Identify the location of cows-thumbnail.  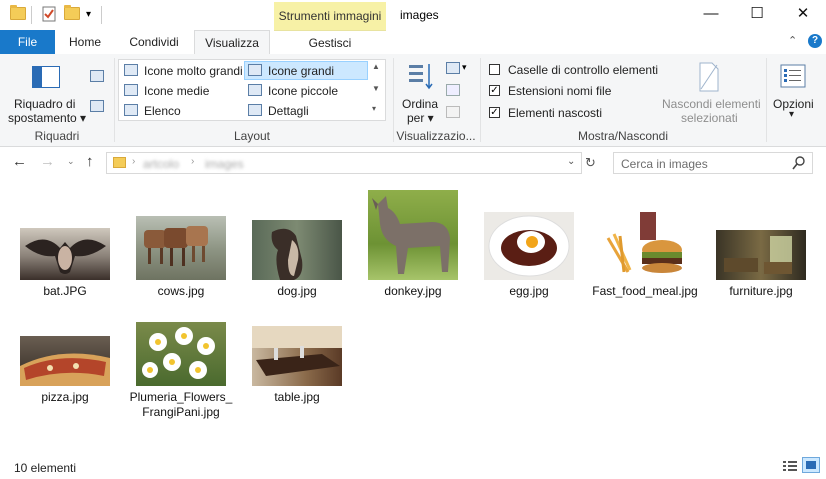
(181, 248).